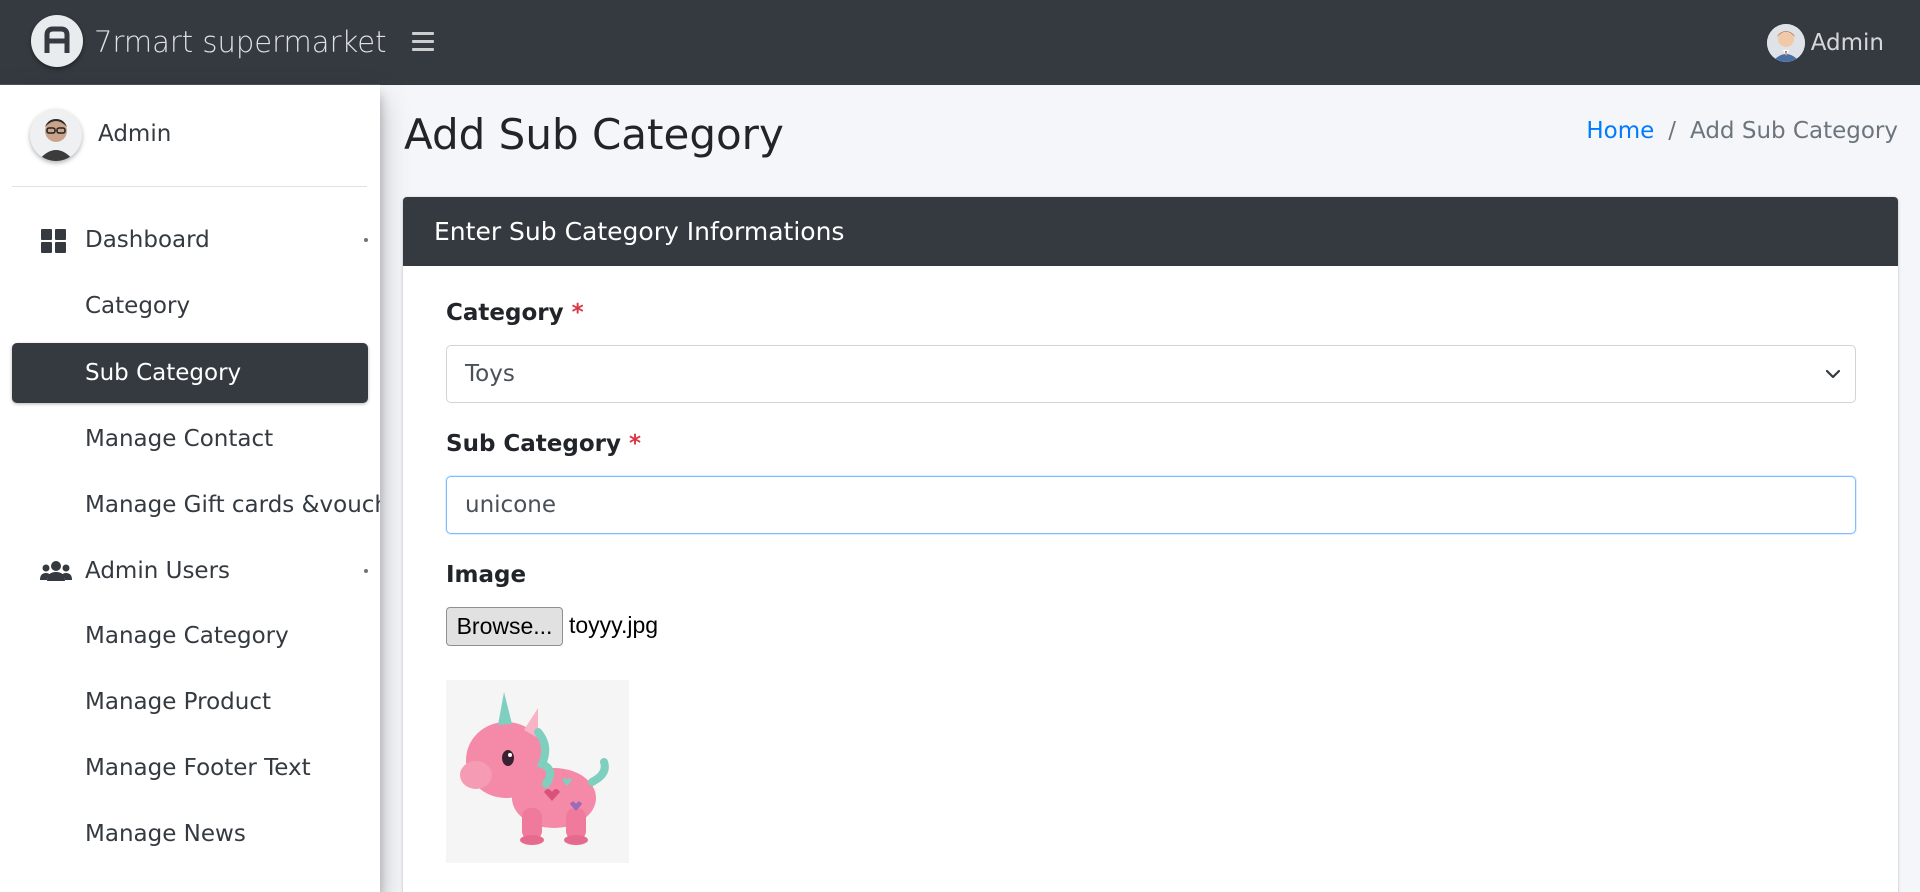  I want to click on sidebar-item-manage-footer-text: Manage Footer Text, so click(190, 768).